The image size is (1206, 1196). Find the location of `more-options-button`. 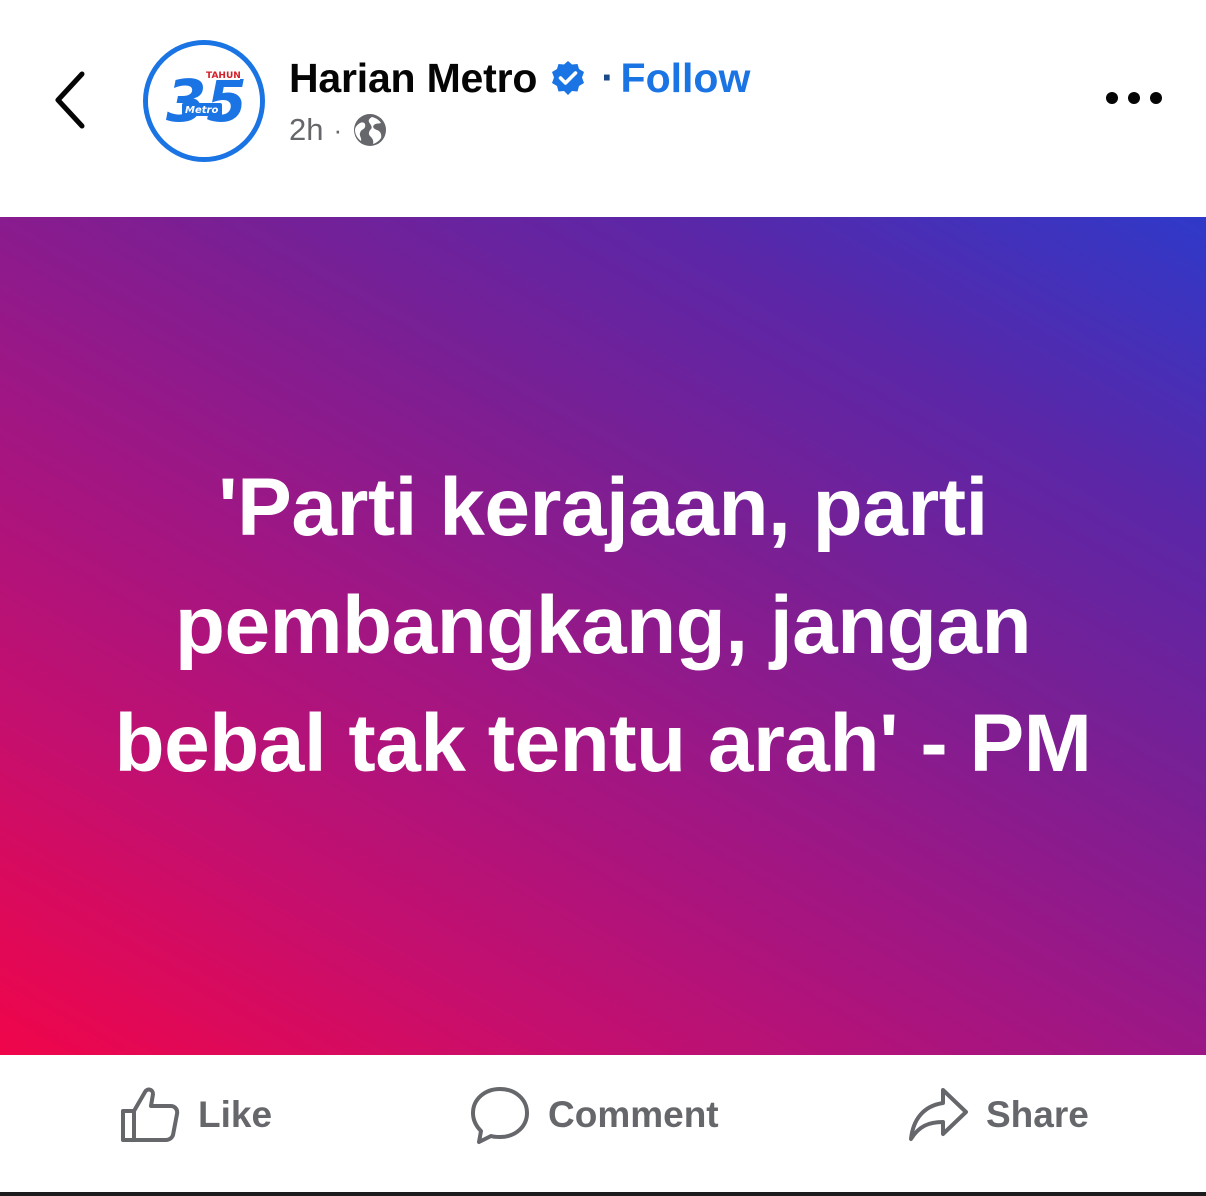

more-options-button is located at coordinates (1134, 100).